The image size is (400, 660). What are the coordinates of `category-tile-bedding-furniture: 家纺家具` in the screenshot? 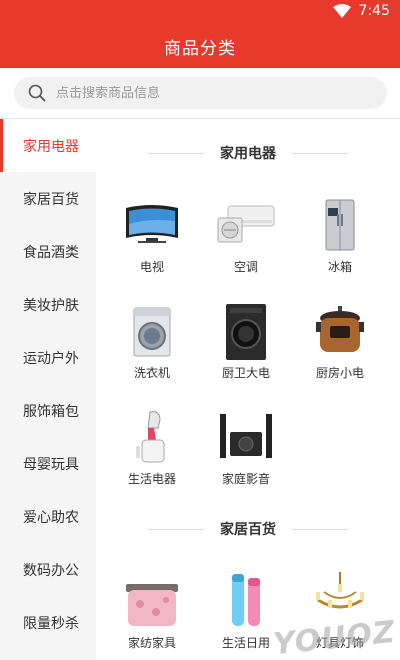 It's located at (152, 615).